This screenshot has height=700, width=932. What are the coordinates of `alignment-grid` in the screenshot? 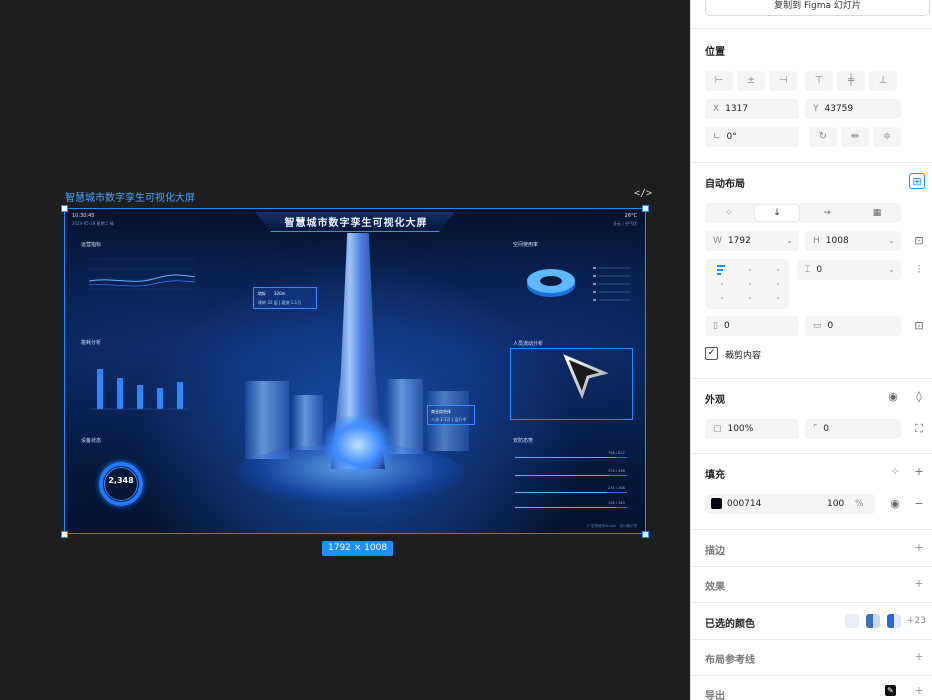 It's located at (747, 284).